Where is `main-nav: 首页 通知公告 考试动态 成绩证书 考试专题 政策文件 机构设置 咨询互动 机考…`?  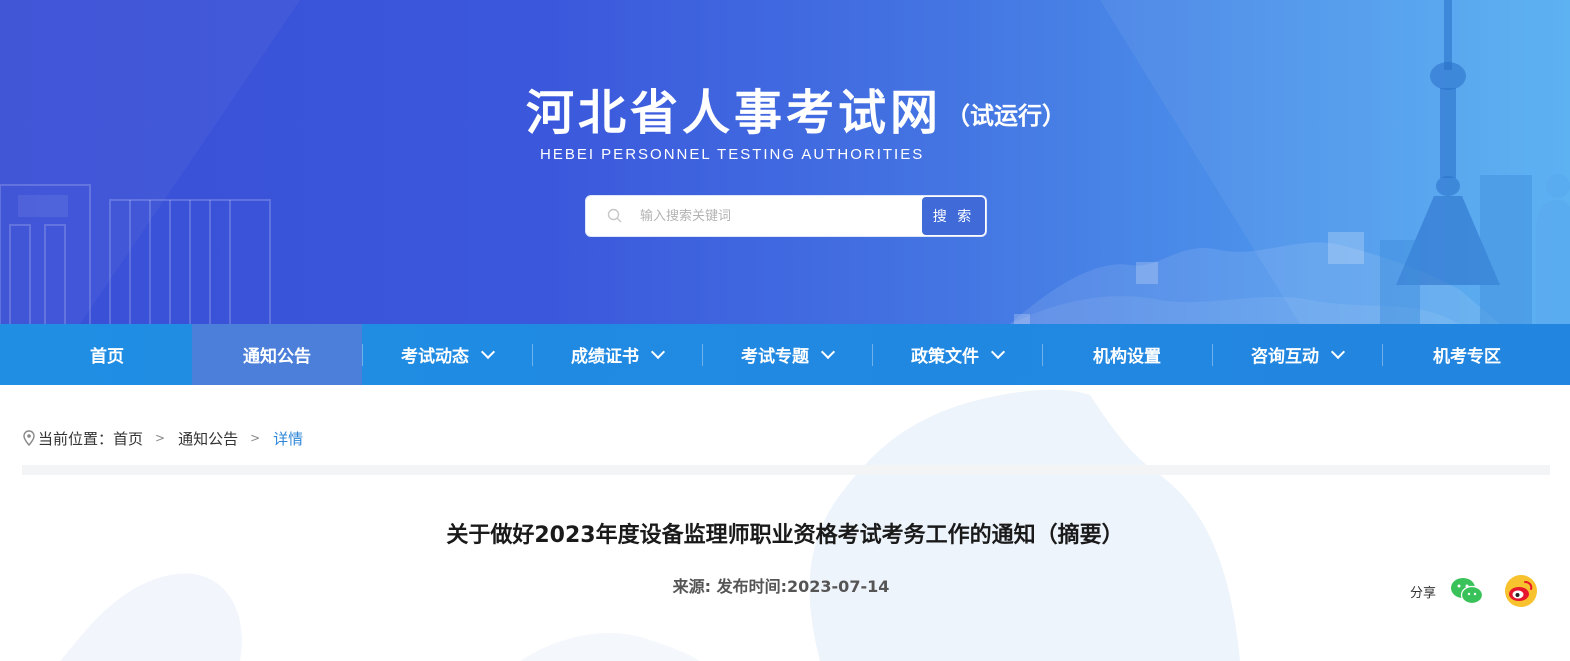 main-nav: 首页 通知公告 考试动态 成绩证书 考试专题 政策文件 机构设置 咨询互动 机考… is located at coordinates (785, 354).